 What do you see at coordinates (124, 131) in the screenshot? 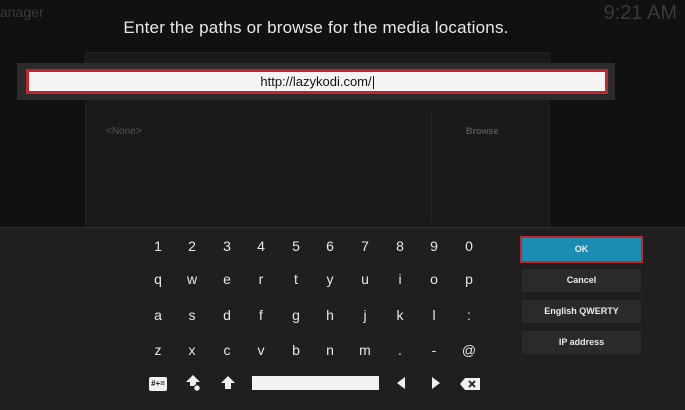
I see `background-none-entry: <None>` at bounding box center [124, 131].